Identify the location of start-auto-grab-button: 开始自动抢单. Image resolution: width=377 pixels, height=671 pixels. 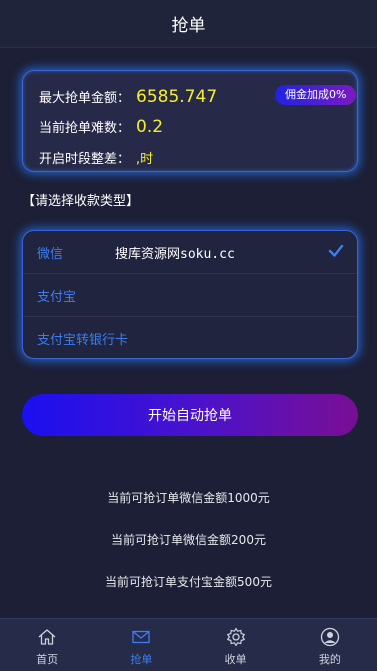
(190, 415).